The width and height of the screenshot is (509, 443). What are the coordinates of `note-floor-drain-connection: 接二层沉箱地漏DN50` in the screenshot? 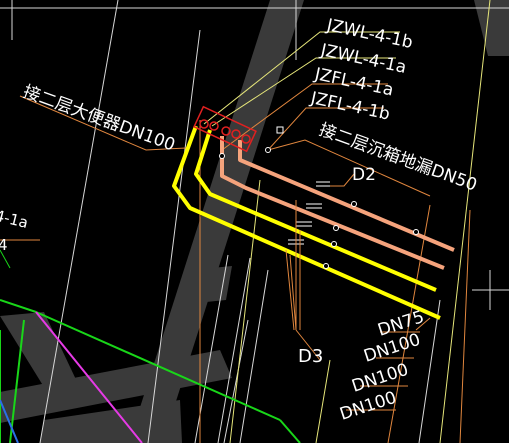 It's located at (397, 158).